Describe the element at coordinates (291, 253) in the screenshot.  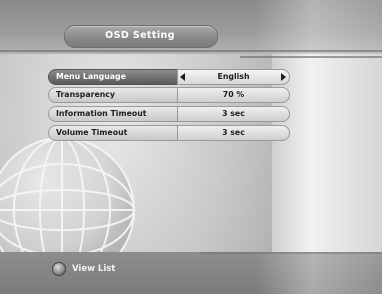
I see `footer-divider` at that location.